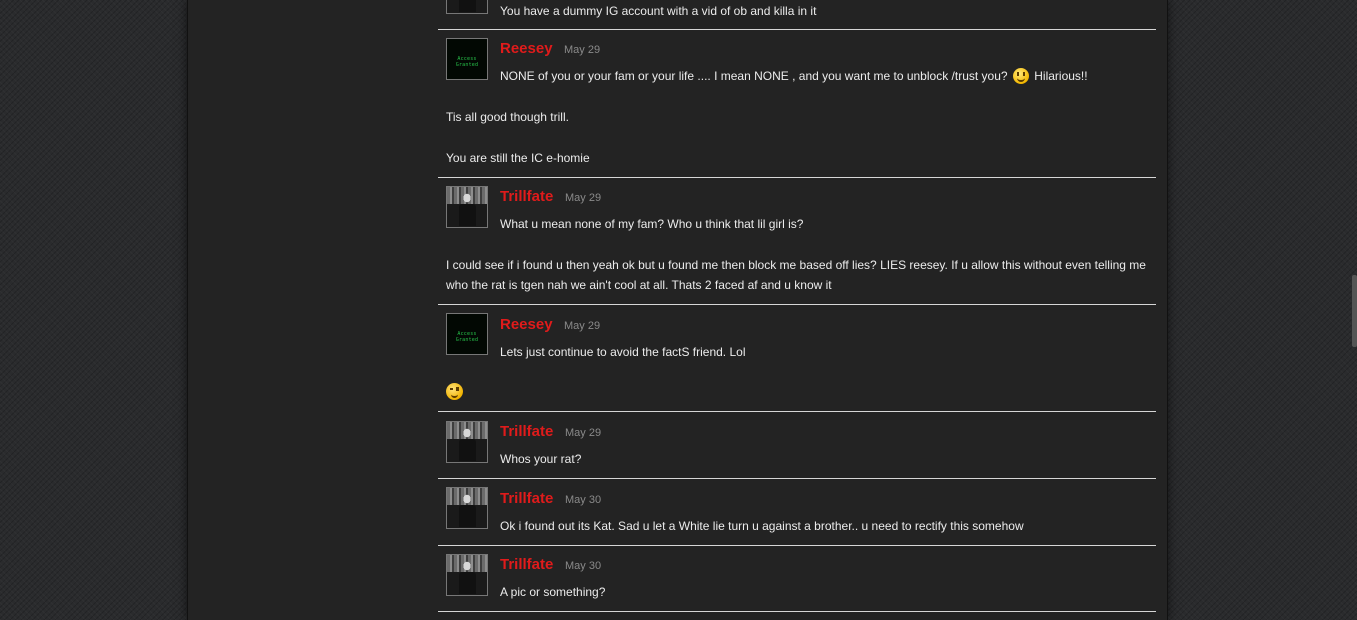 The image size is (1357, 620). What do you see at coordinates (507, 117) in the screenshot?
I see `message-text: Tis all good though trill.` at bounding box center [507, 117].